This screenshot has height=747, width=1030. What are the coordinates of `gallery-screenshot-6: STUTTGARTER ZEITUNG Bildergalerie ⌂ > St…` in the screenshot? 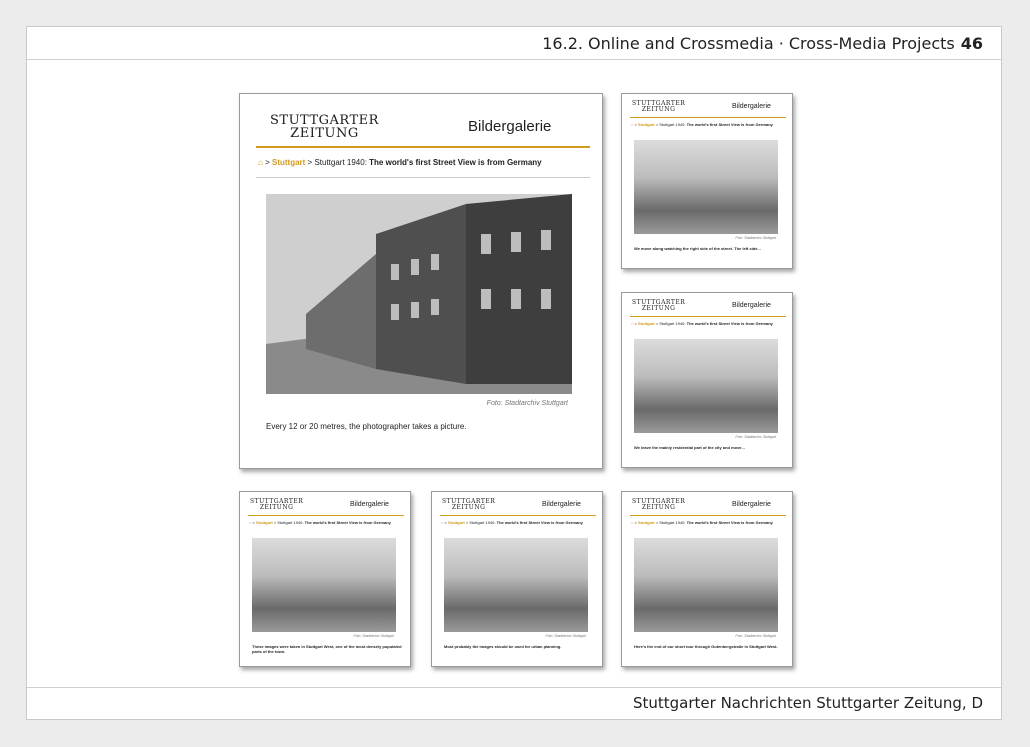 It's located at (707, 579).